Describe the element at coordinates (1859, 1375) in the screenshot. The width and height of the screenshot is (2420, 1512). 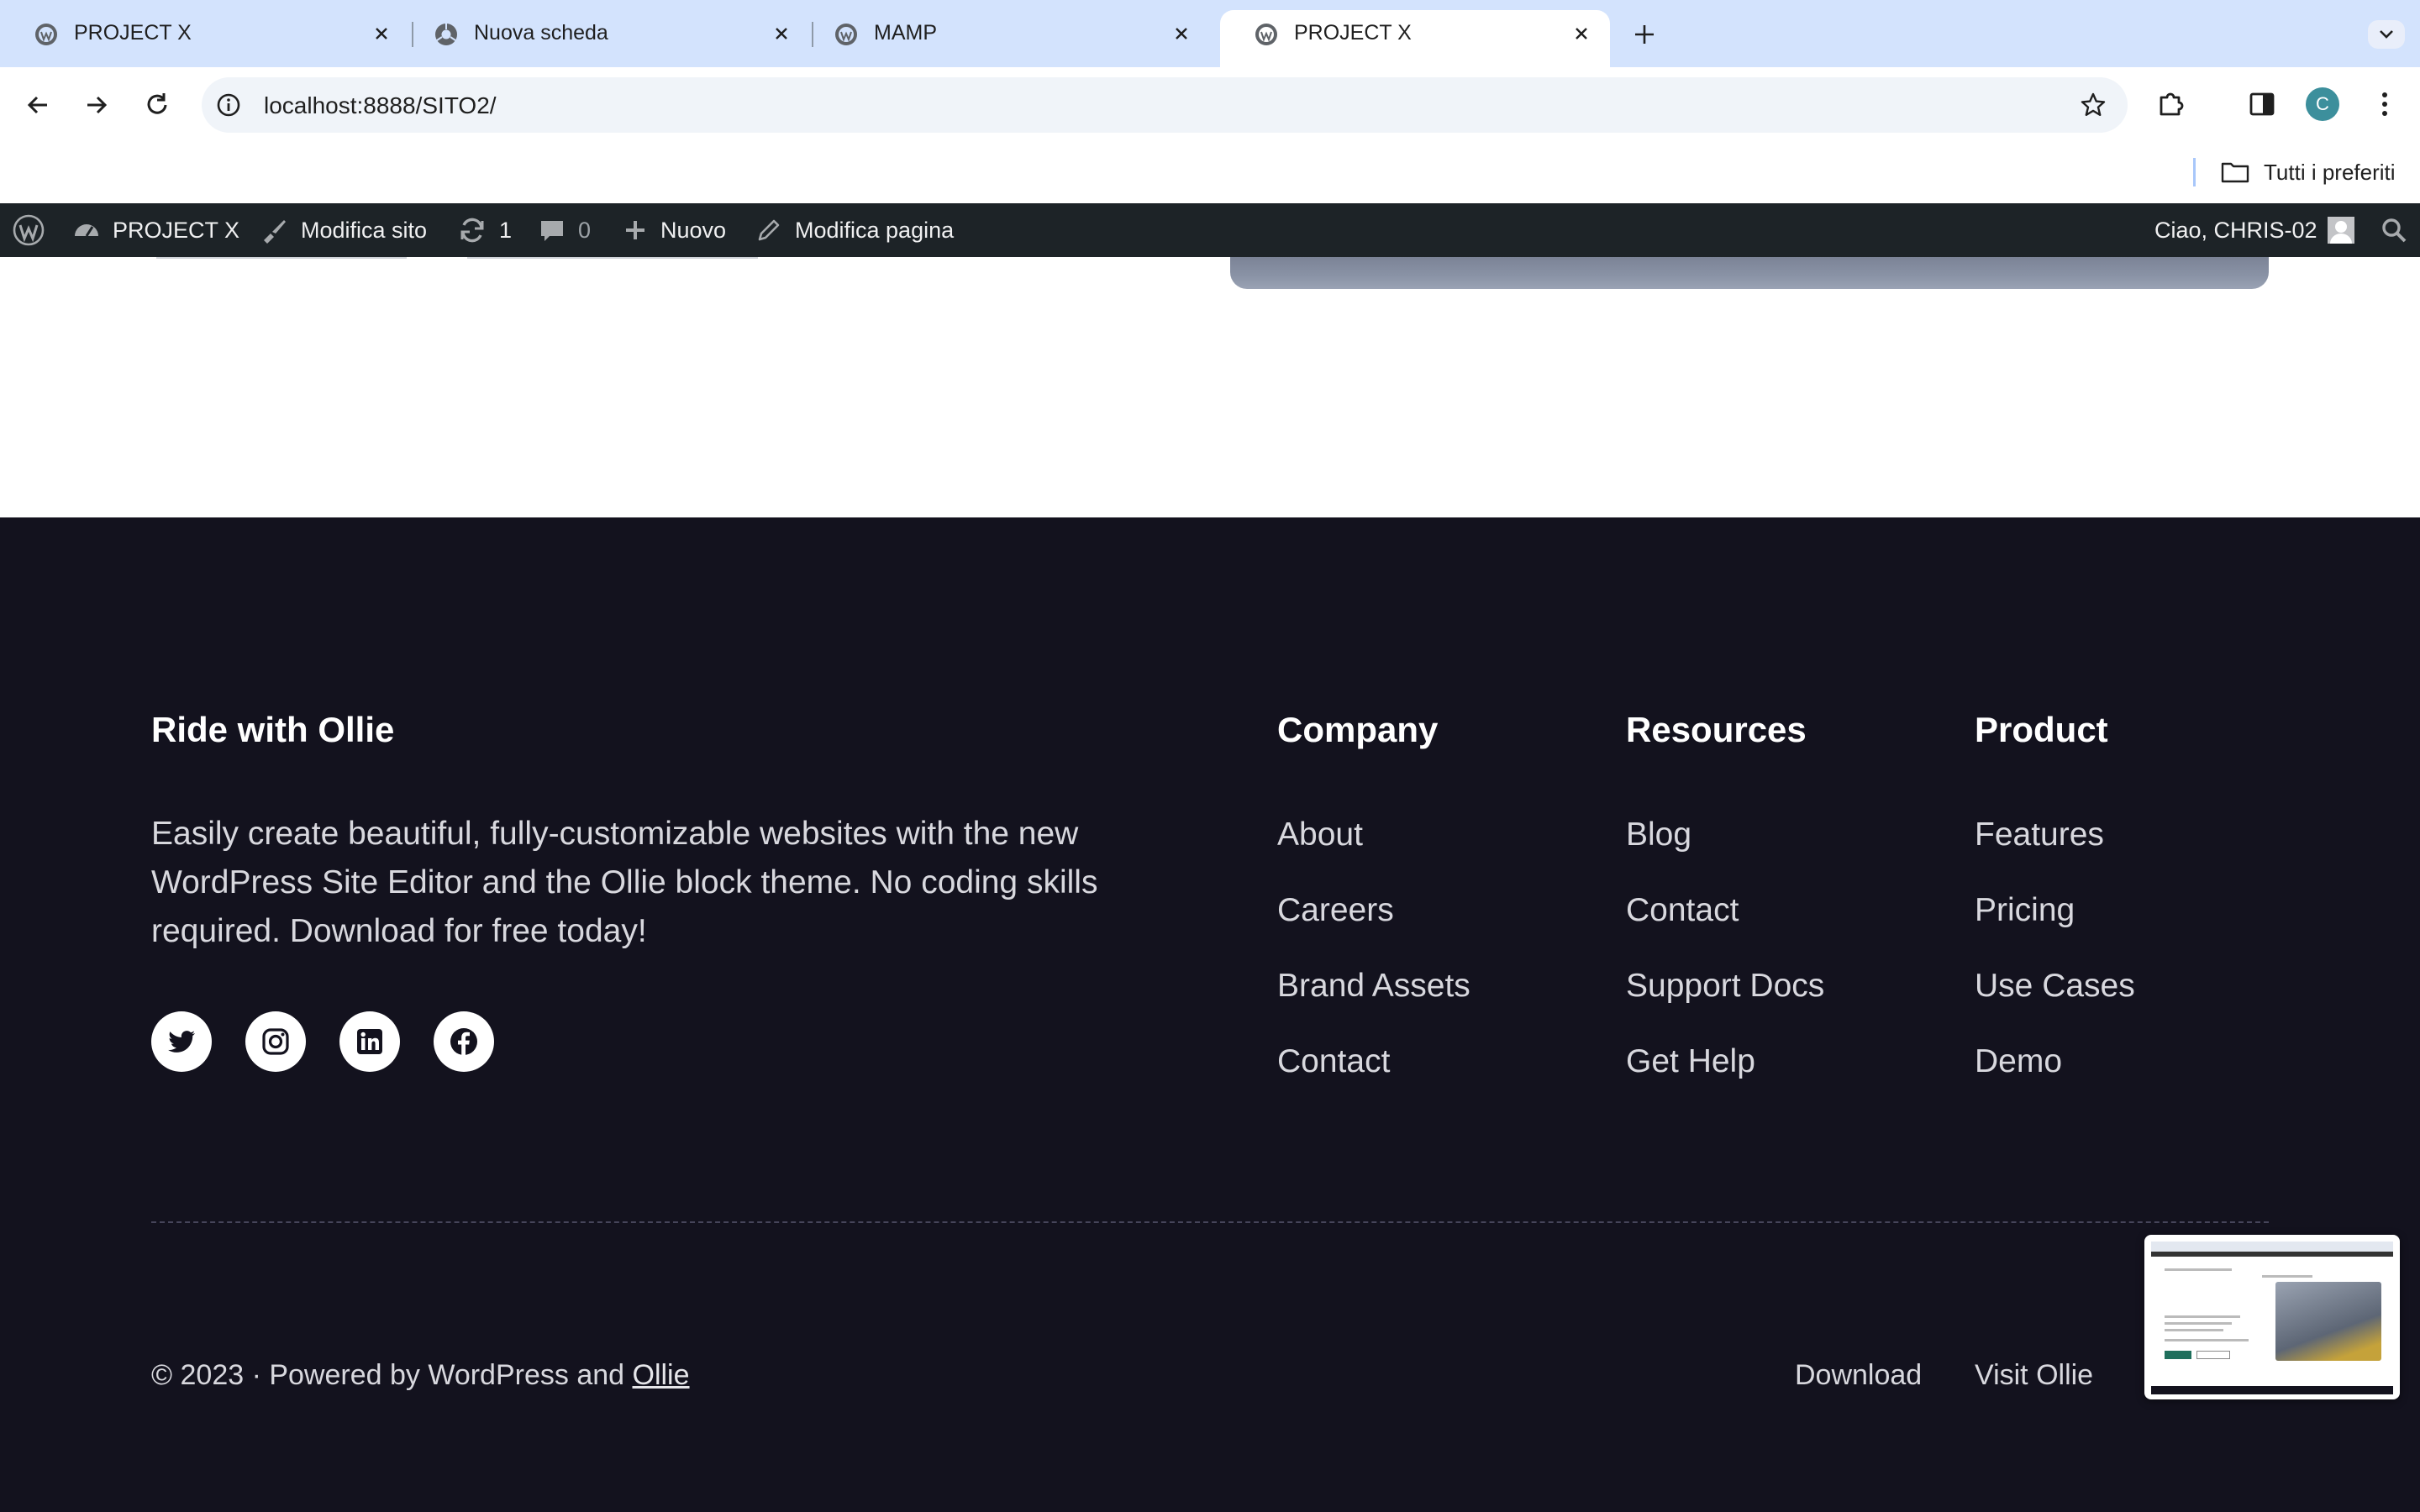
I see `footer-download-link: Download` at that location.